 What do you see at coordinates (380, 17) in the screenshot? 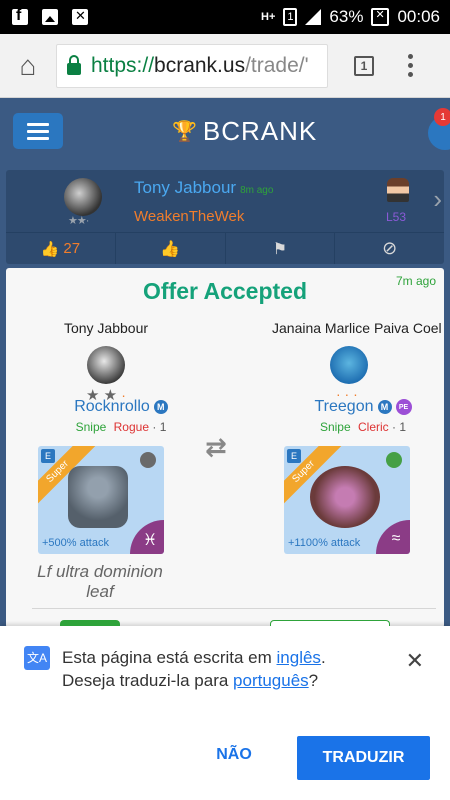
I see `battery-icon` at bounding box center [380, 17].